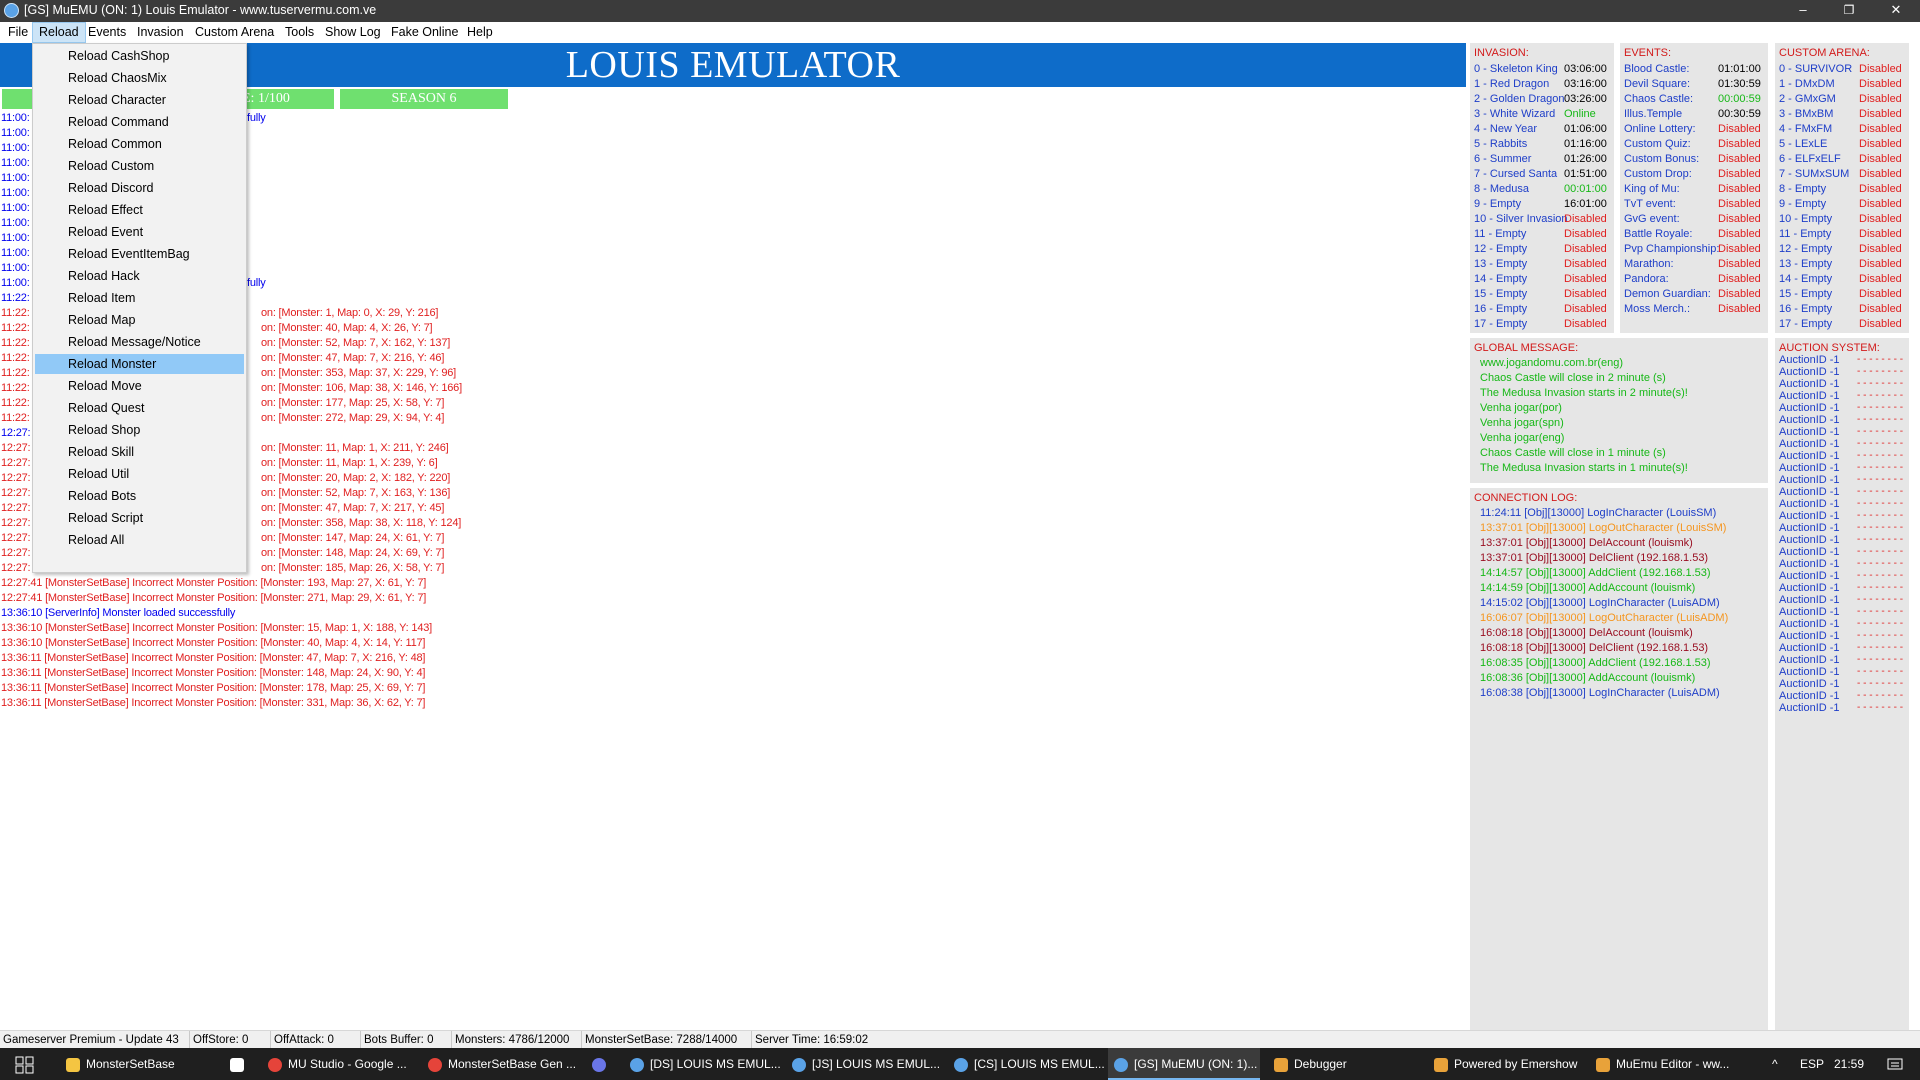 This screenshot has height=1080, width=1920. What do you see at coordinates (480, 32) in the screenshot?
I see `menu-help: Help` at bounding box center [480, 32].